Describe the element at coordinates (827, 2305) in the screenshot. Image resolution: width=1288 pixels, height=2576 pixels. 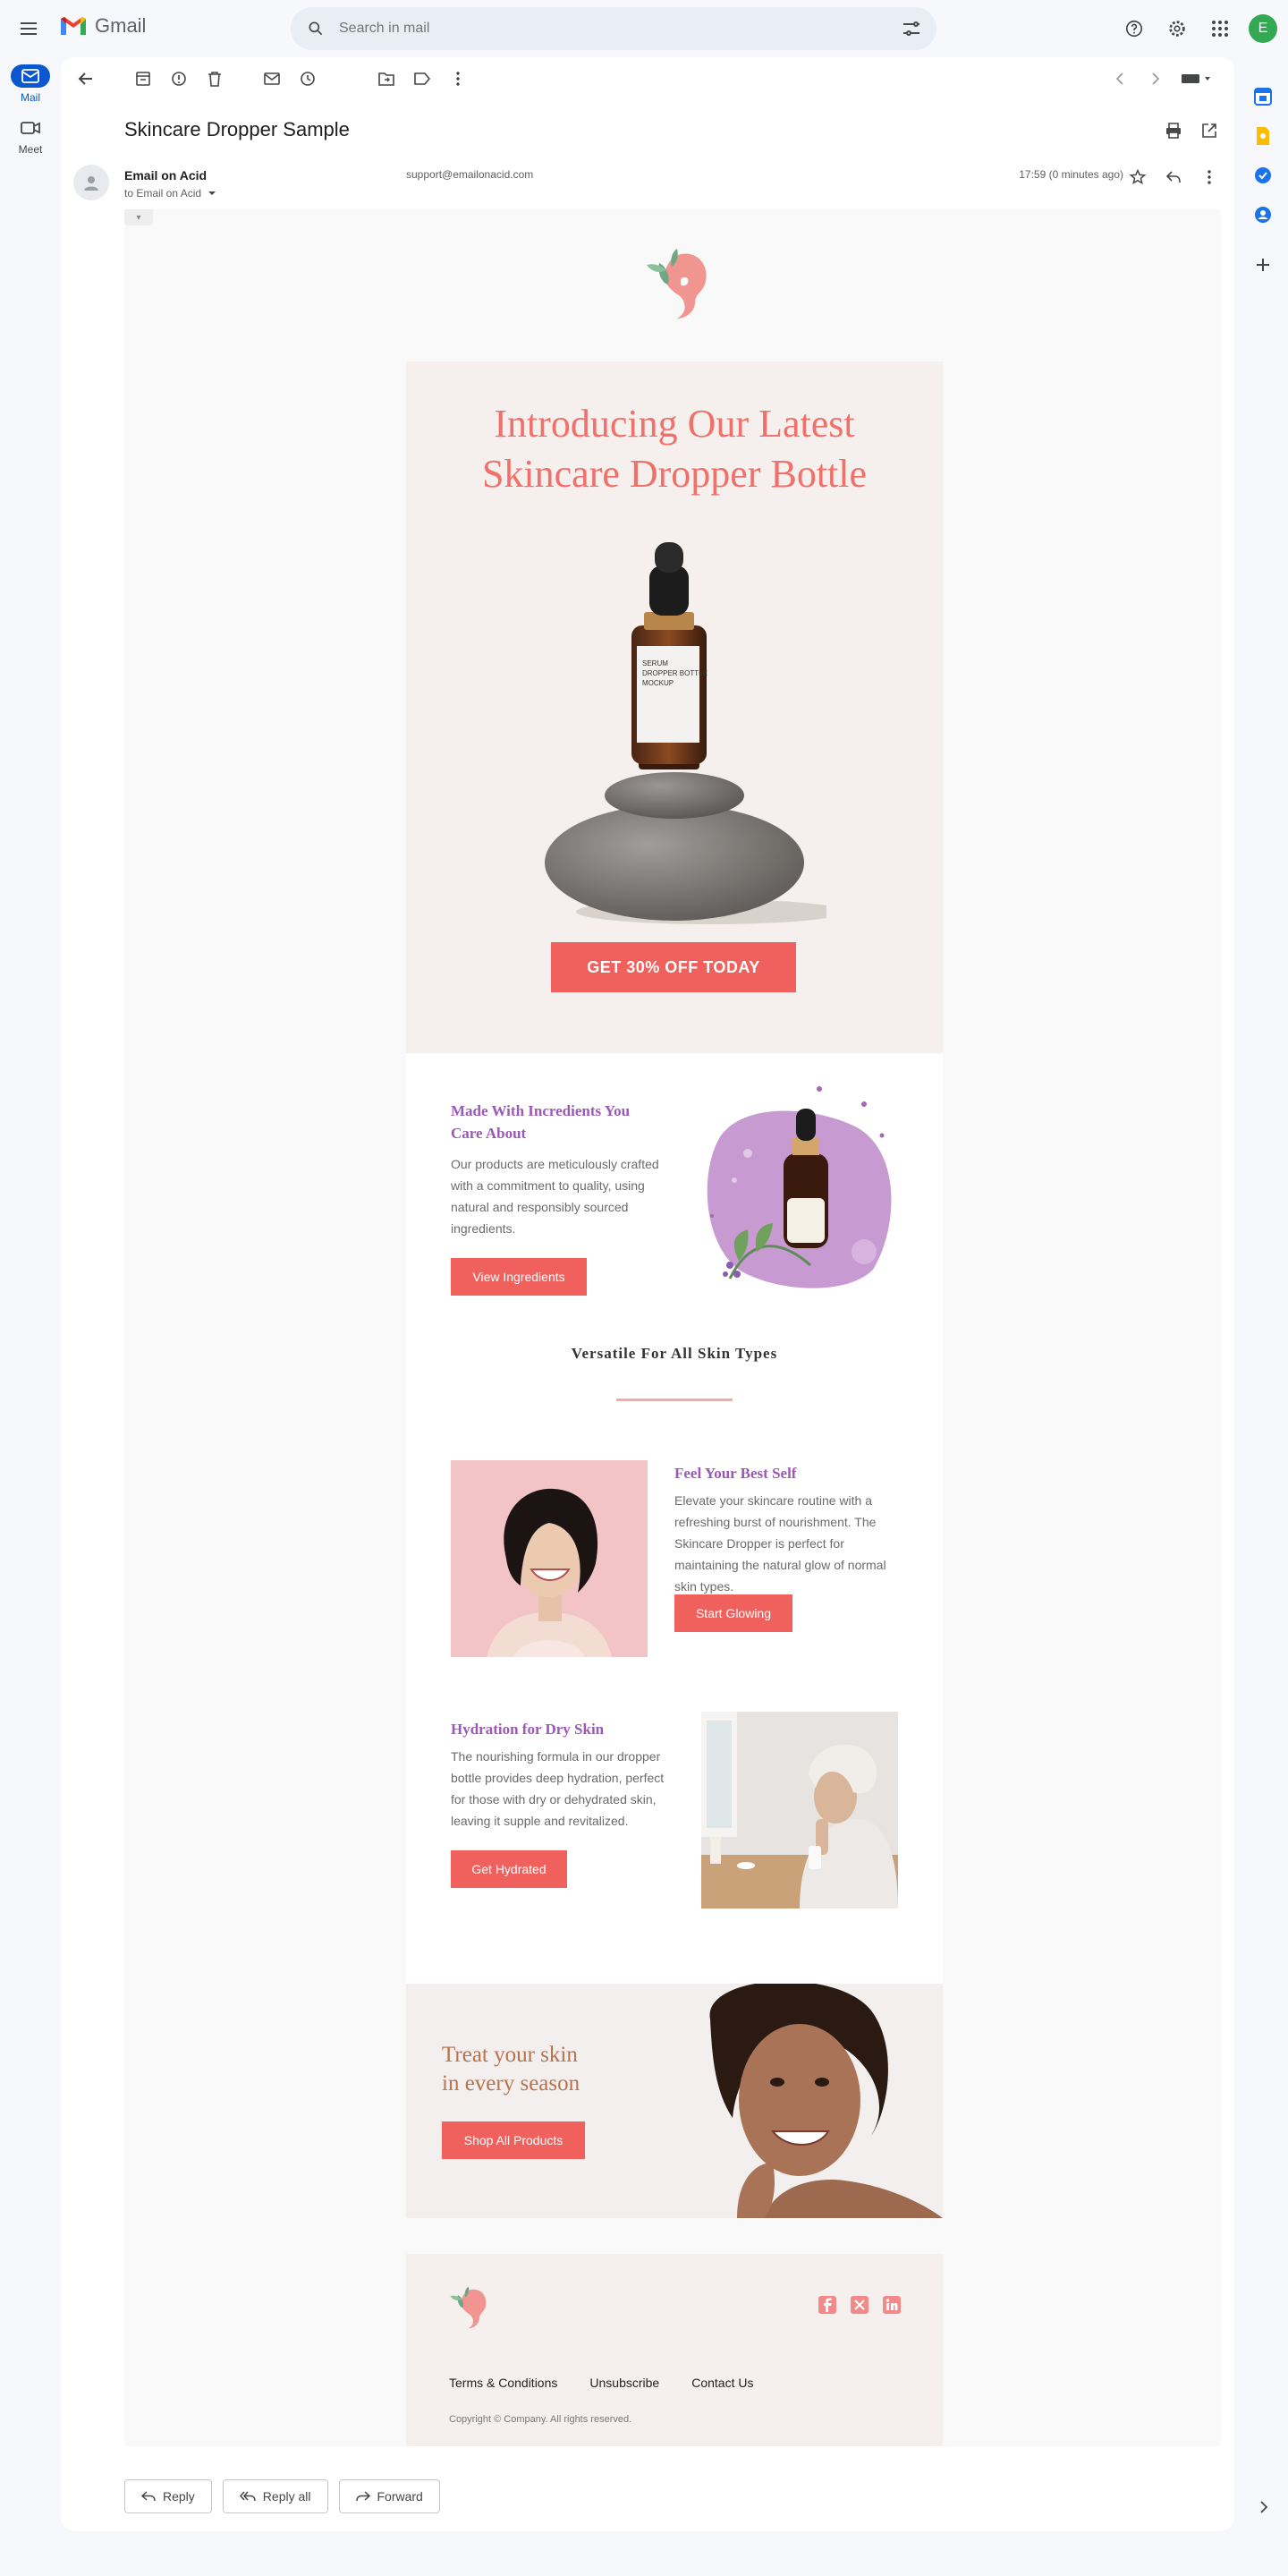
I see `facebook-icon` at that location.